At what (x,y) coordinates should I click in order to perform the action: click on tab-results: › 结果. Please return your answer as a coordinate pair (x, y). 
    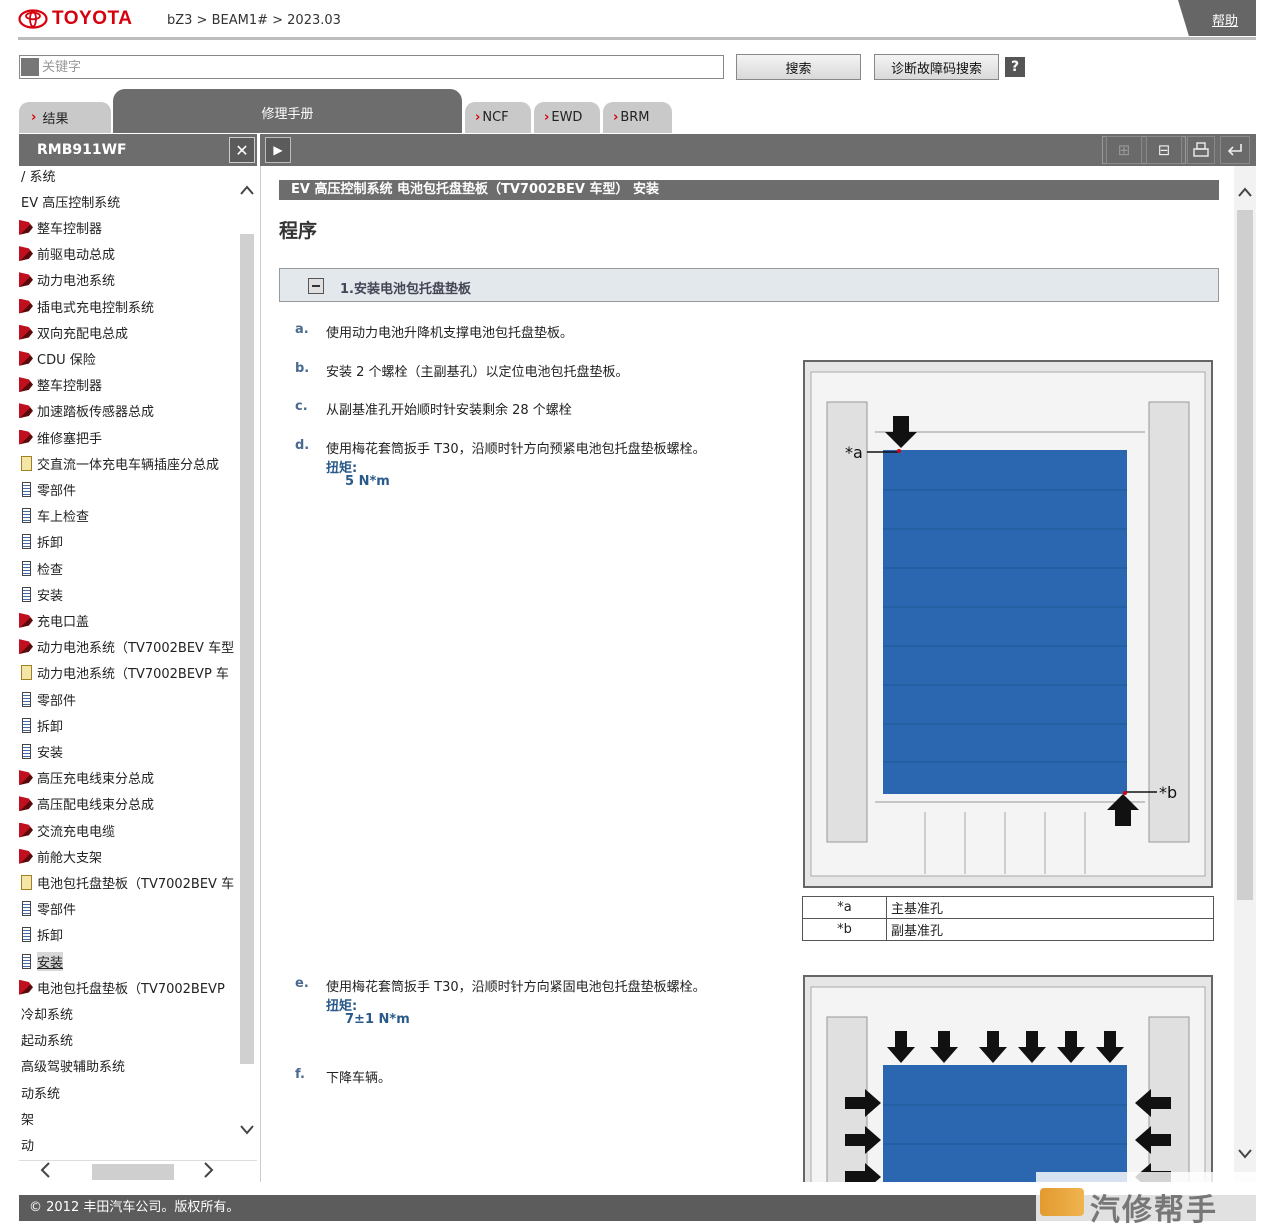
    Looking at the image, I should click on (65, 117).